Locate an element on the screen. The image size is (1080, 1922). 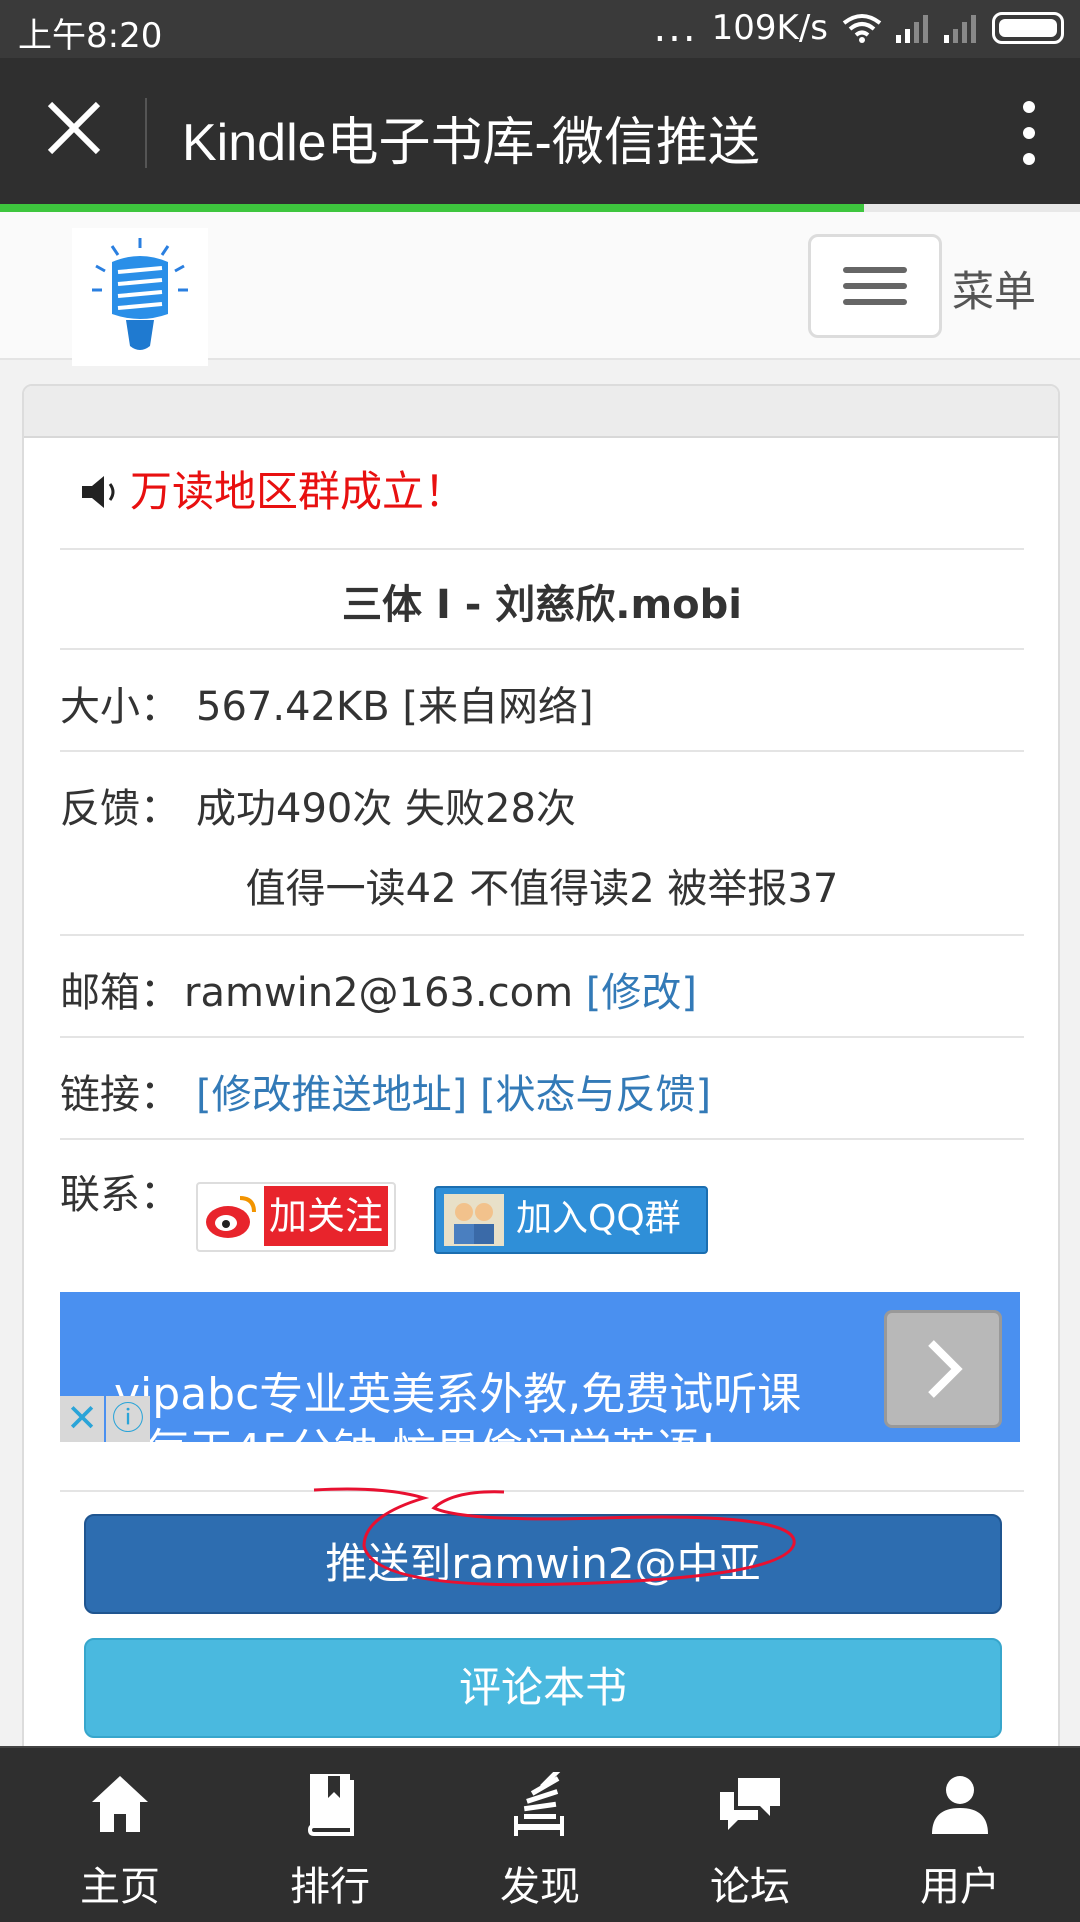
annotation-circle is located at coordinates (554, 1537).